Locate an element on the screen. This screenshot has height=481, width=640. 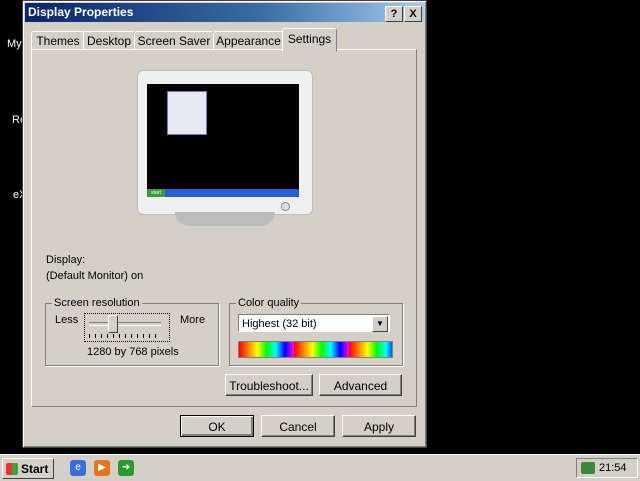
title-bar: Display Properties ? X is located at coordinates (224, 12).